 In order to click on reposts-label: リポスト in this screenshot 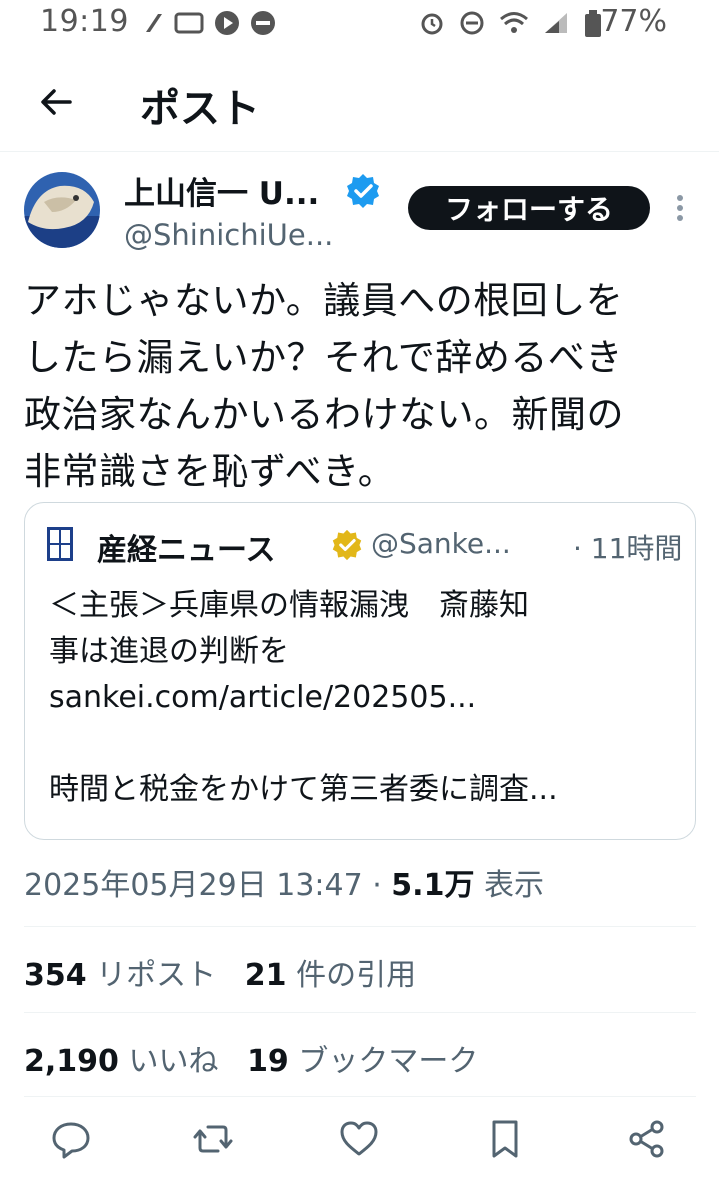, I will do `click(151, 975)`.